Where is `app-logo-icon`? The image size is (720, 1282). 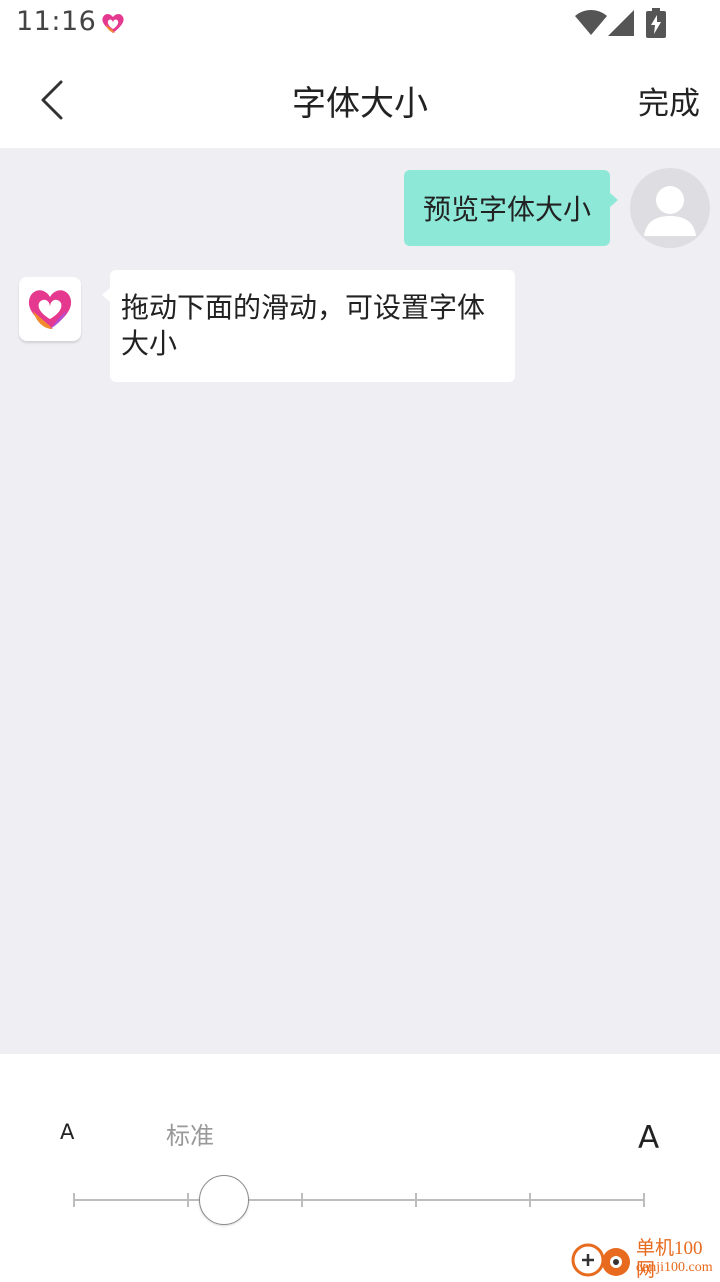
app-logo-icon is located at coordinates (50, 309).